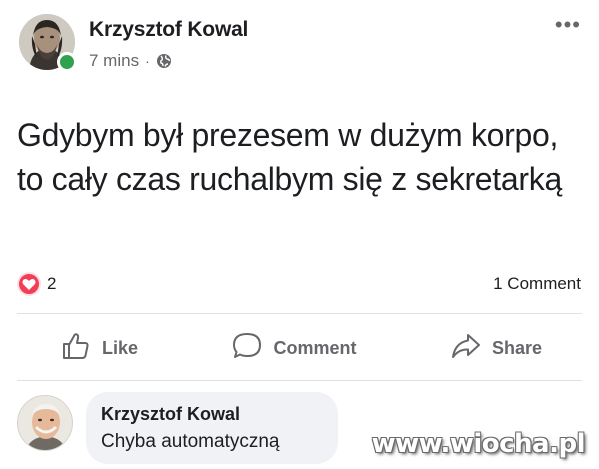  Describe the element at coordinates (315, 347) in the screenshot. I see `comment-label: Comment` at that location.